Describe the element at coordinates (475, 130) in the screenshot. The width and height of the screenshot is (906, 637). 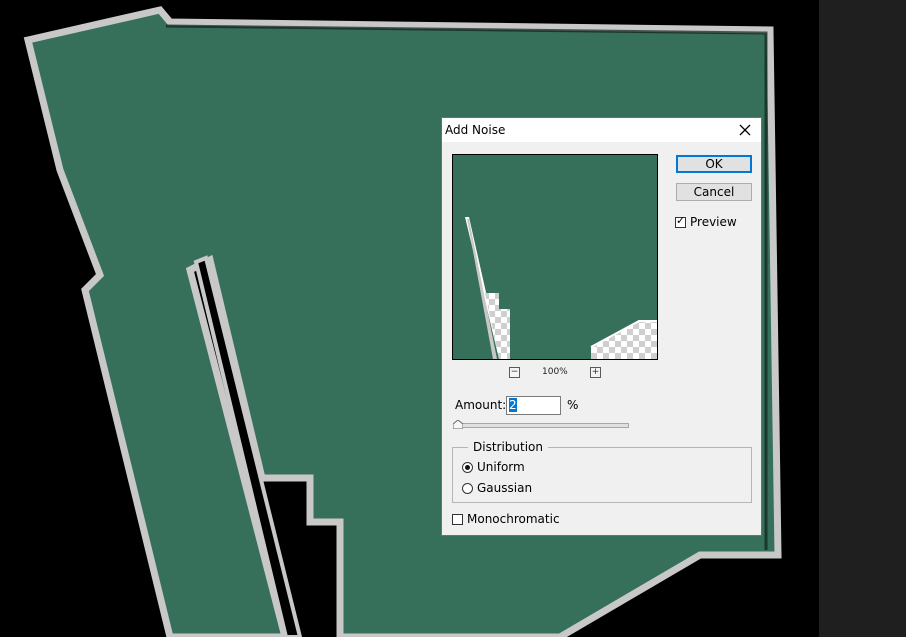
I see `dialog-title: Add Noise` at that location.